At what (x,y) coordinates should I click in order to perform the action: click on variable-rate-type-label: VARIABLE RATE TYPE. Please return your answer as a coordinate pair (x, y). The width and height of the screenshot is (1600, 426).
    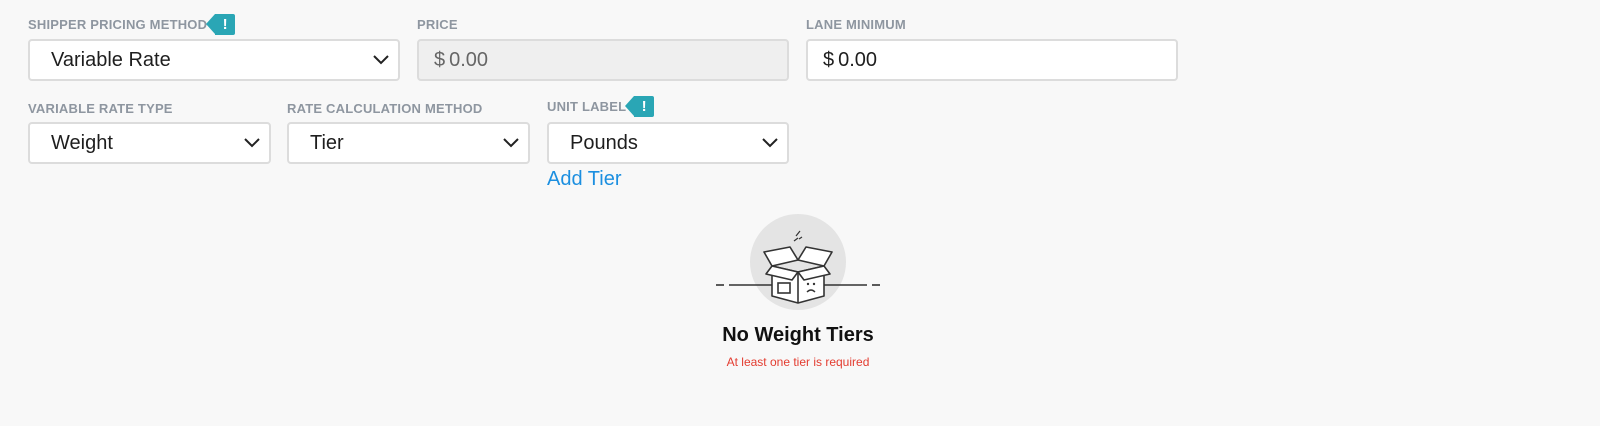
    Looking at the image, I should click on (100, 108).